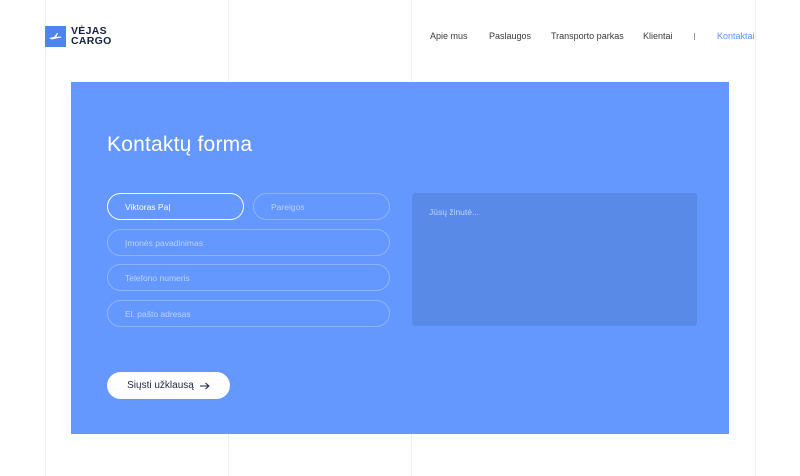 The image size is (800, 476). Describe the element at coordinates (204, 386) in the screenshot. I see `arrow-right-icon` at that location.